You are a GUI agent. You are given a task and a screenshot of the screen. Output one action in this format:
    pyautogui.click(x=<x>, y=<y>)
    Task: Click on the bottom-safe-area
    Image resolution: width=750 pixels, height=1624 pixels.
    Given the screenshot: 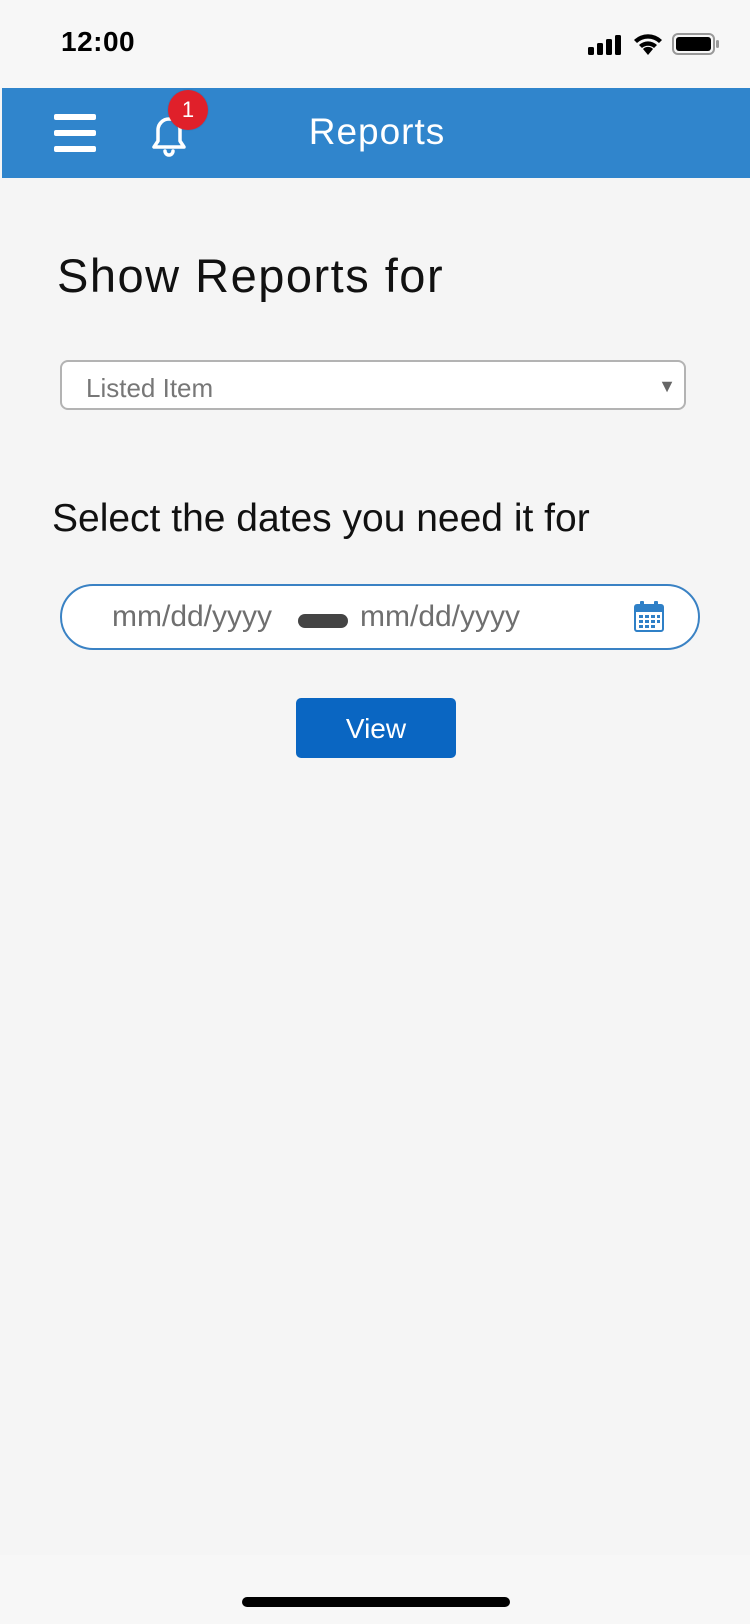 What is the action you would take?
    pyautogui.click(x=375, y=1589)
    